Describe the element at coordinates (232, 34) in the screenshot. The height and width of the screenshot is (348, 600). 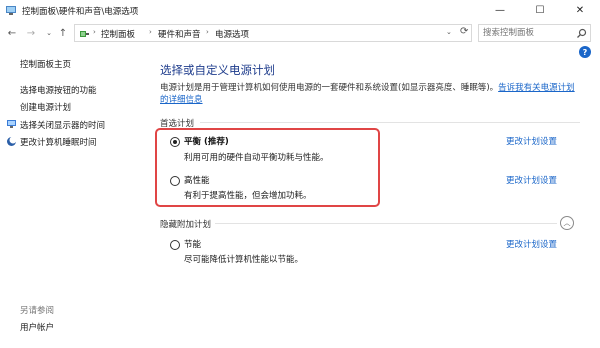
I see `breadcrumb-power-options: 电源选项` at that location.